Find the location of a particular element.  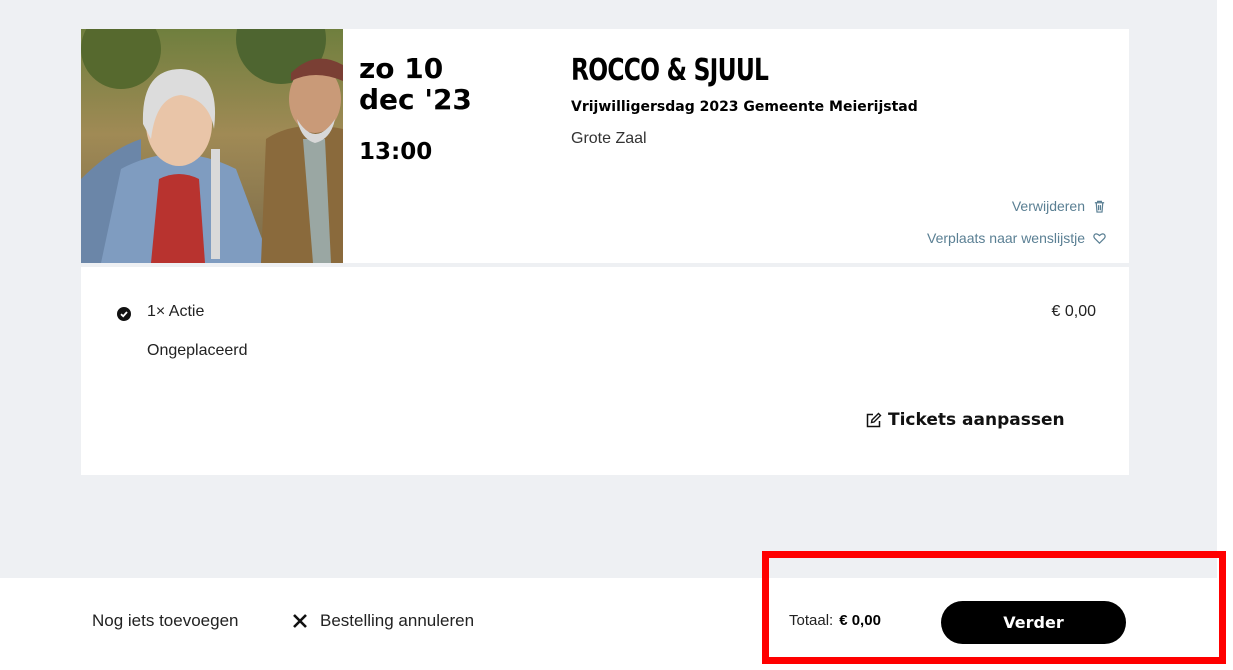

event-date-day: zo 10 is located at coordinates (401, 68).